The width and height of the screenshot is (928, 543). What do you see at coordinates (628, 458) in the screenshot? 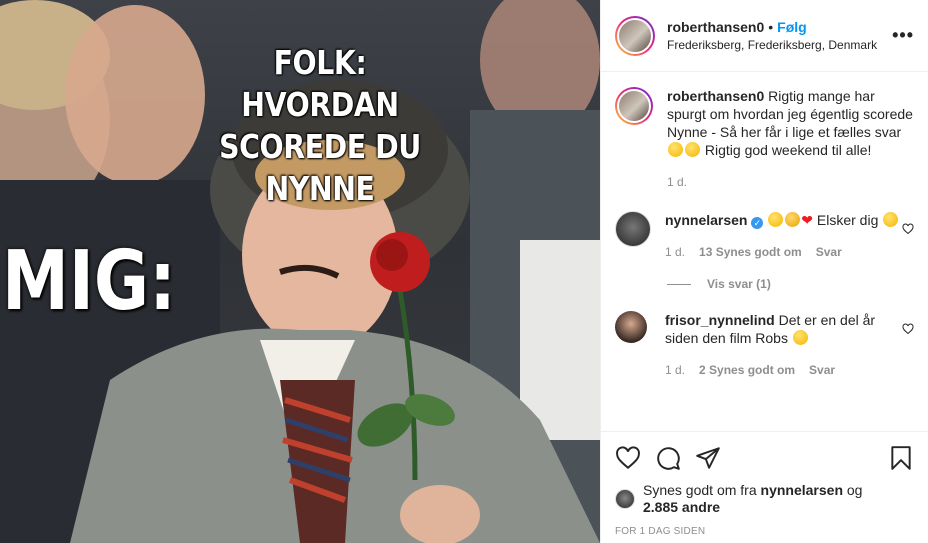
I see `like-heart-icon` at bounding box center [628, 458].